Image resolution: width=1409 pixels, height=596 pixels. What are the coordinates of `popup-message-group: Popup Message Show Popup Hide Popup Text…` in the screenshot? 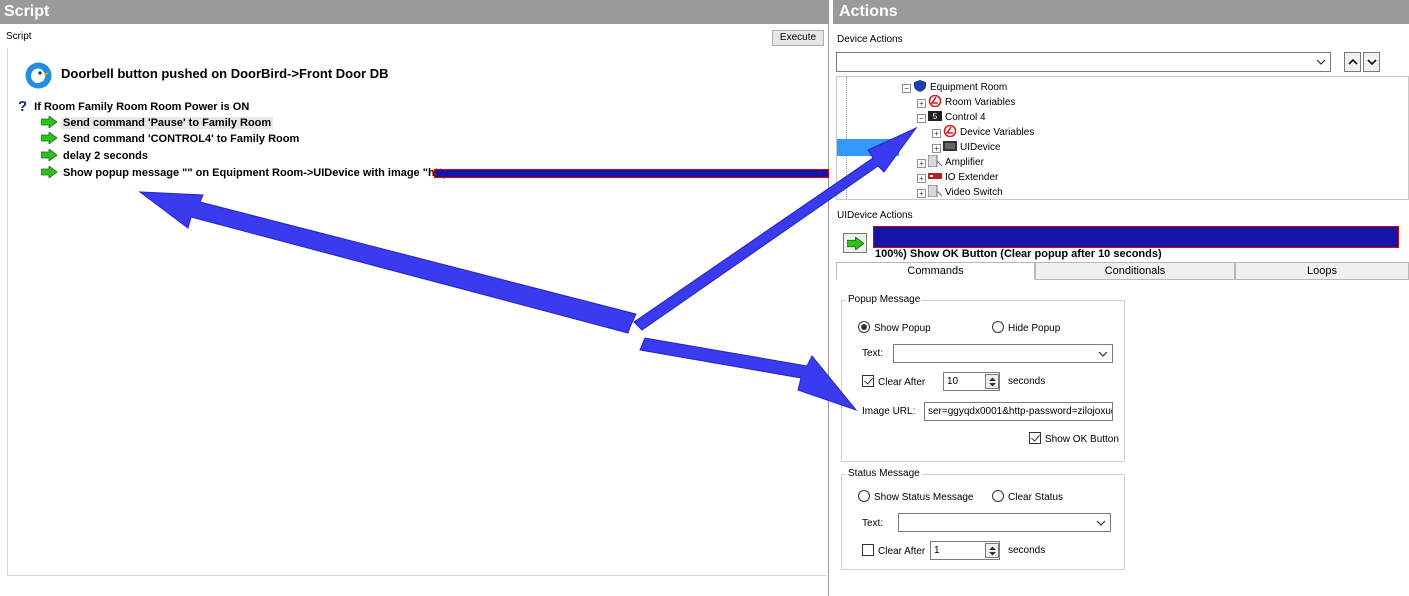 It's located at (983, 378).